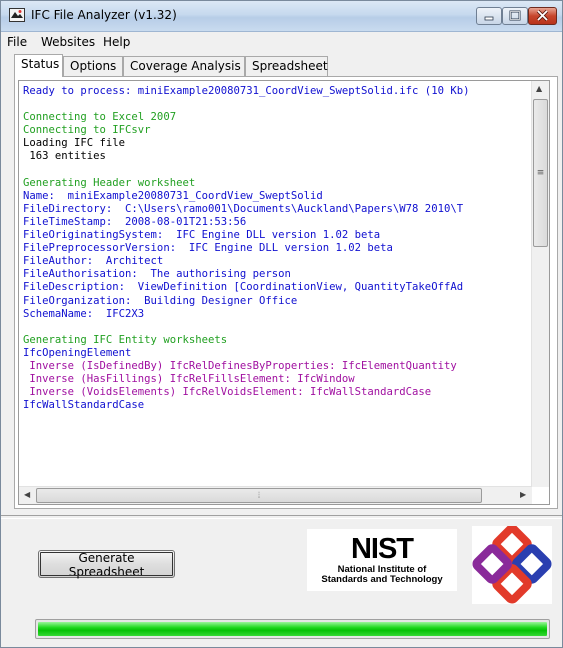  What do you see at coordinates (17, 15) in the screenshot?
I see `app-icon` at bounding box center [17, 15].